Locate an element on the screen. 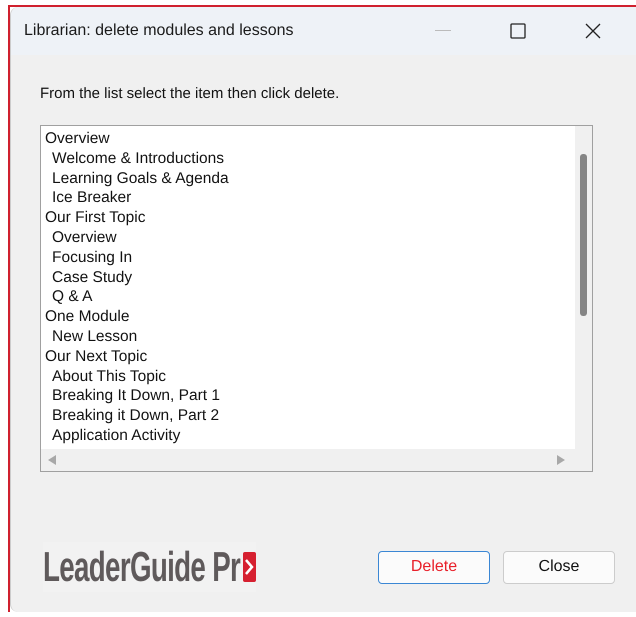 This screenshot has height=617, width=636. list-item: About This Topic is located at coordinates (105, 376).